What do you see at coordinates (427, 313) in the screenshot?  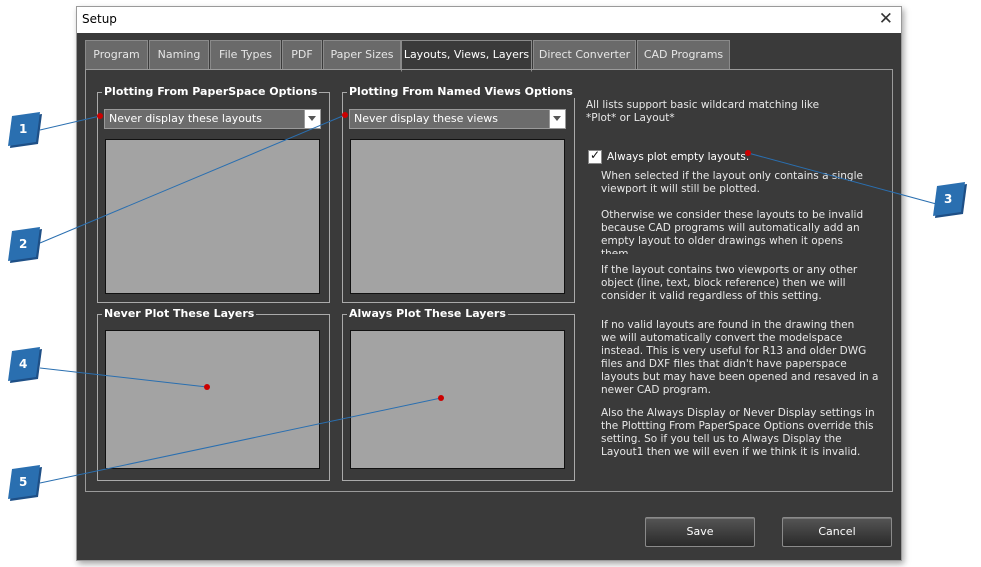 I see `group-title: Always Plot These Layers` at bounding box center [427, 313].